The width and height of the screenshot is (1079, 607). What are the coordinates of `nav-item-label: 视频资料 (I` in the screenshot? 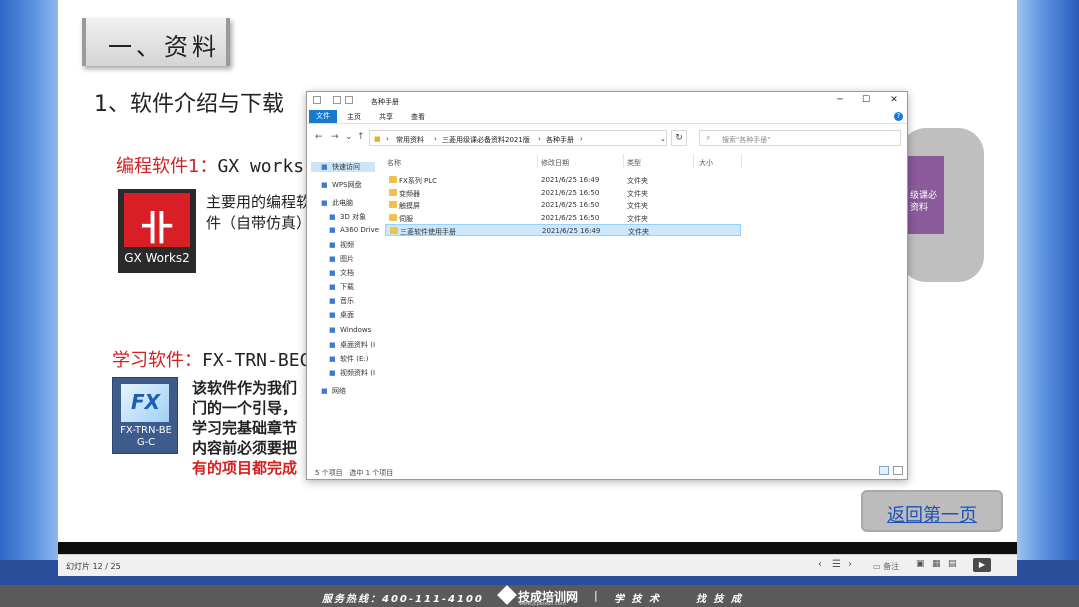 It's located at (358, 373).